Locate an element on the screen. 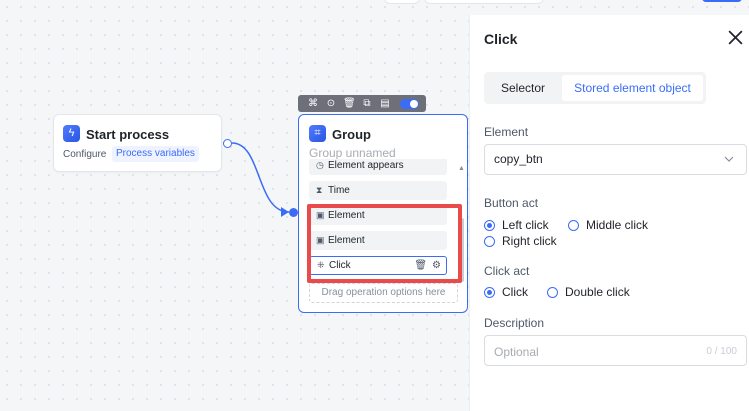 The image size is (749, 411). element-value: copy_btn is located at coordinates (518, 159).